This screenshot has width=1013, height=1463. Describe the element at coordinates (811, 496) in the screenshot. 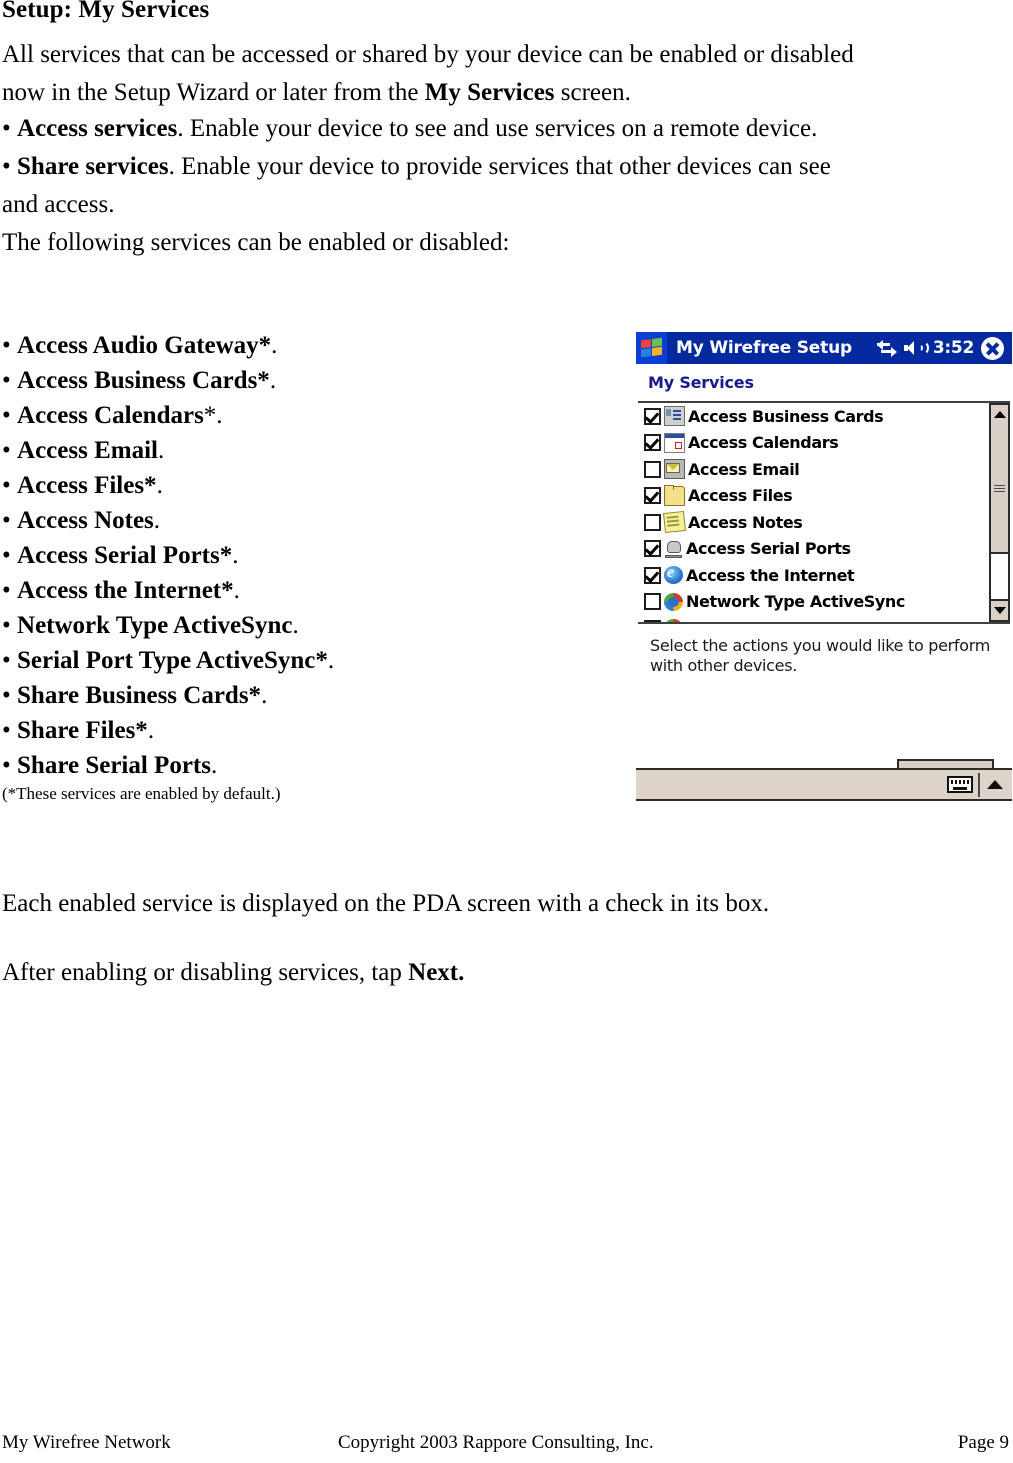

I see `list-item: Access Files` at that location.